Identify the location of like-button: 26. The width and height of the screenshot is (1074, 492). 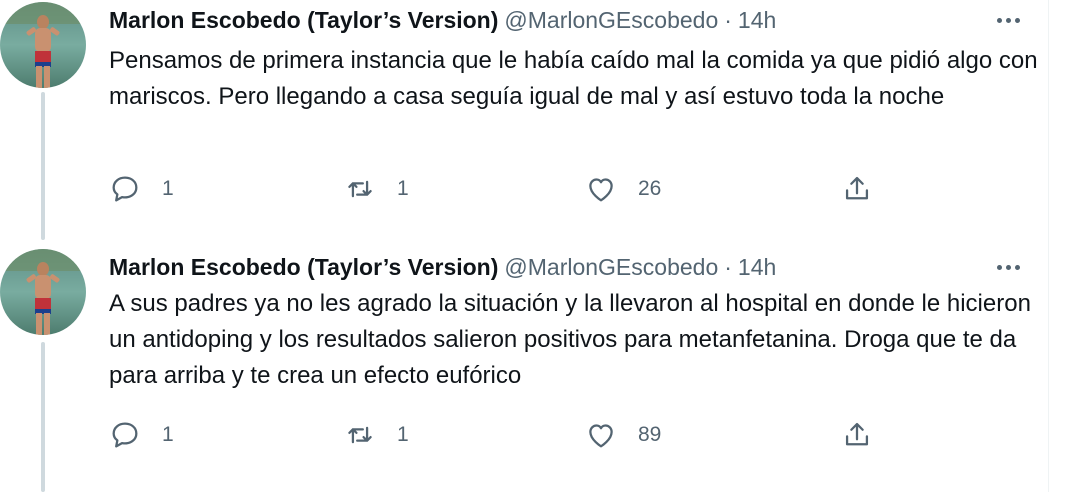
(622, 189).